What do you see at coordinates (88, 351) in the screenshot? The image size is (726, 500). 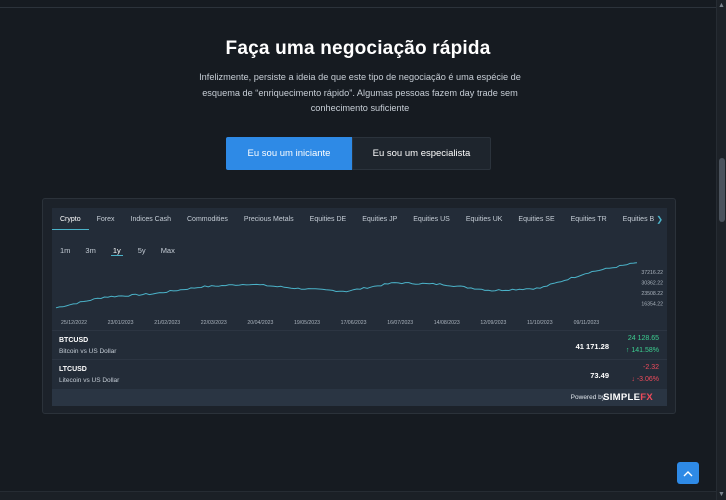 I see `instrument-name: Bitcoin vs US Dollar` at bounding box center [88, 351].